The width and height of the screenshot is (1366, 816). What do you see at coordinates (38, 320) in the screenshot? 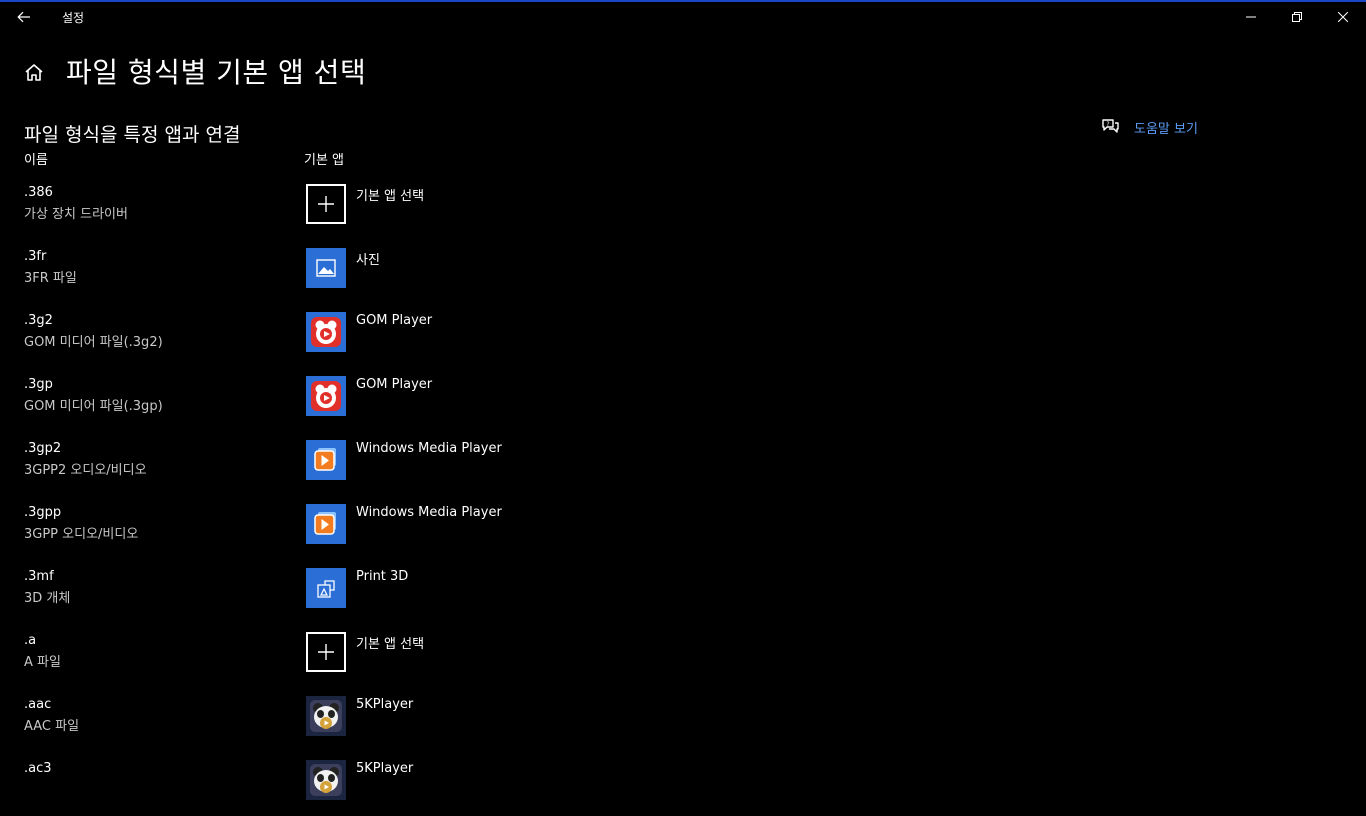
I see `file-extension: .3g2` at bounding box center [38, 320].